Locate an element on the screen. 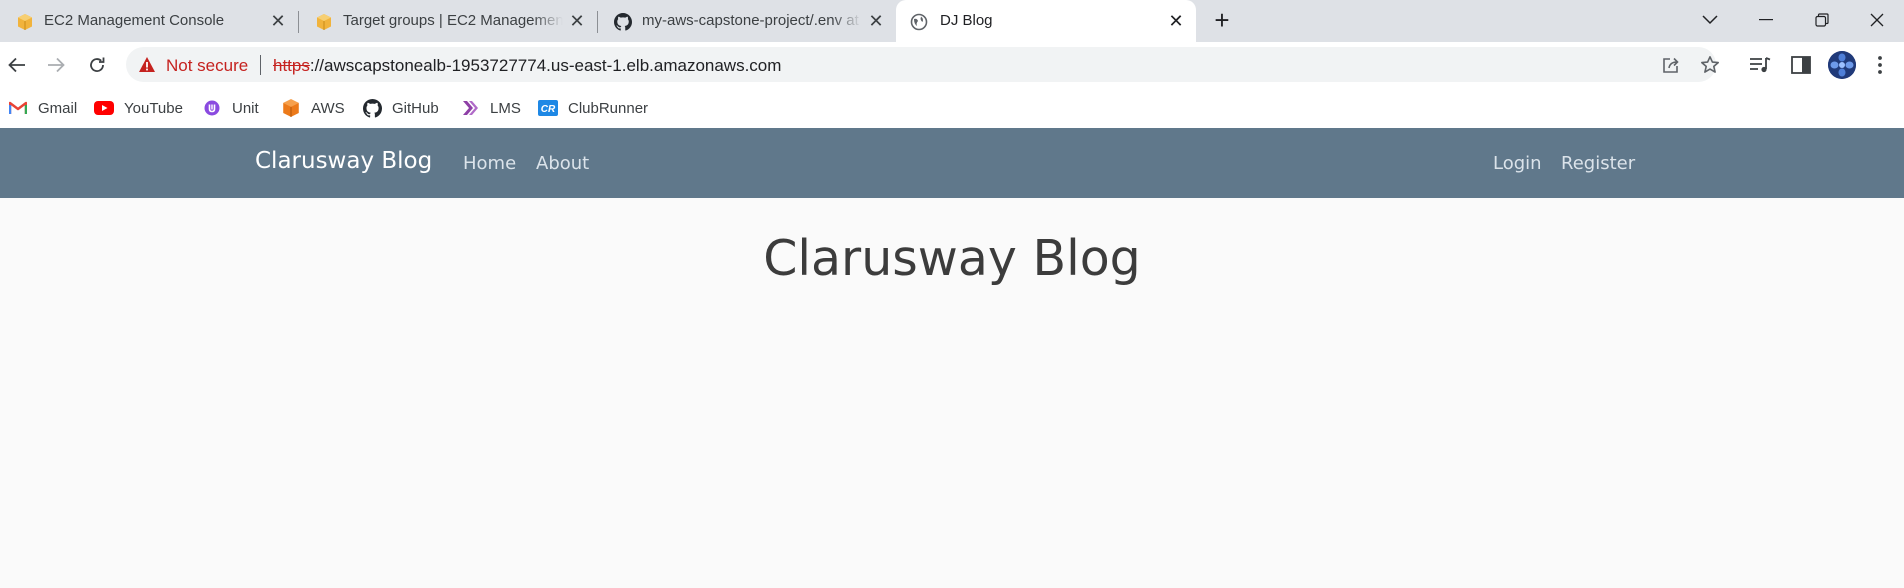 The height and width of the screenshot is (588, 1904). lms-icon is located at coordinates (470, 108).